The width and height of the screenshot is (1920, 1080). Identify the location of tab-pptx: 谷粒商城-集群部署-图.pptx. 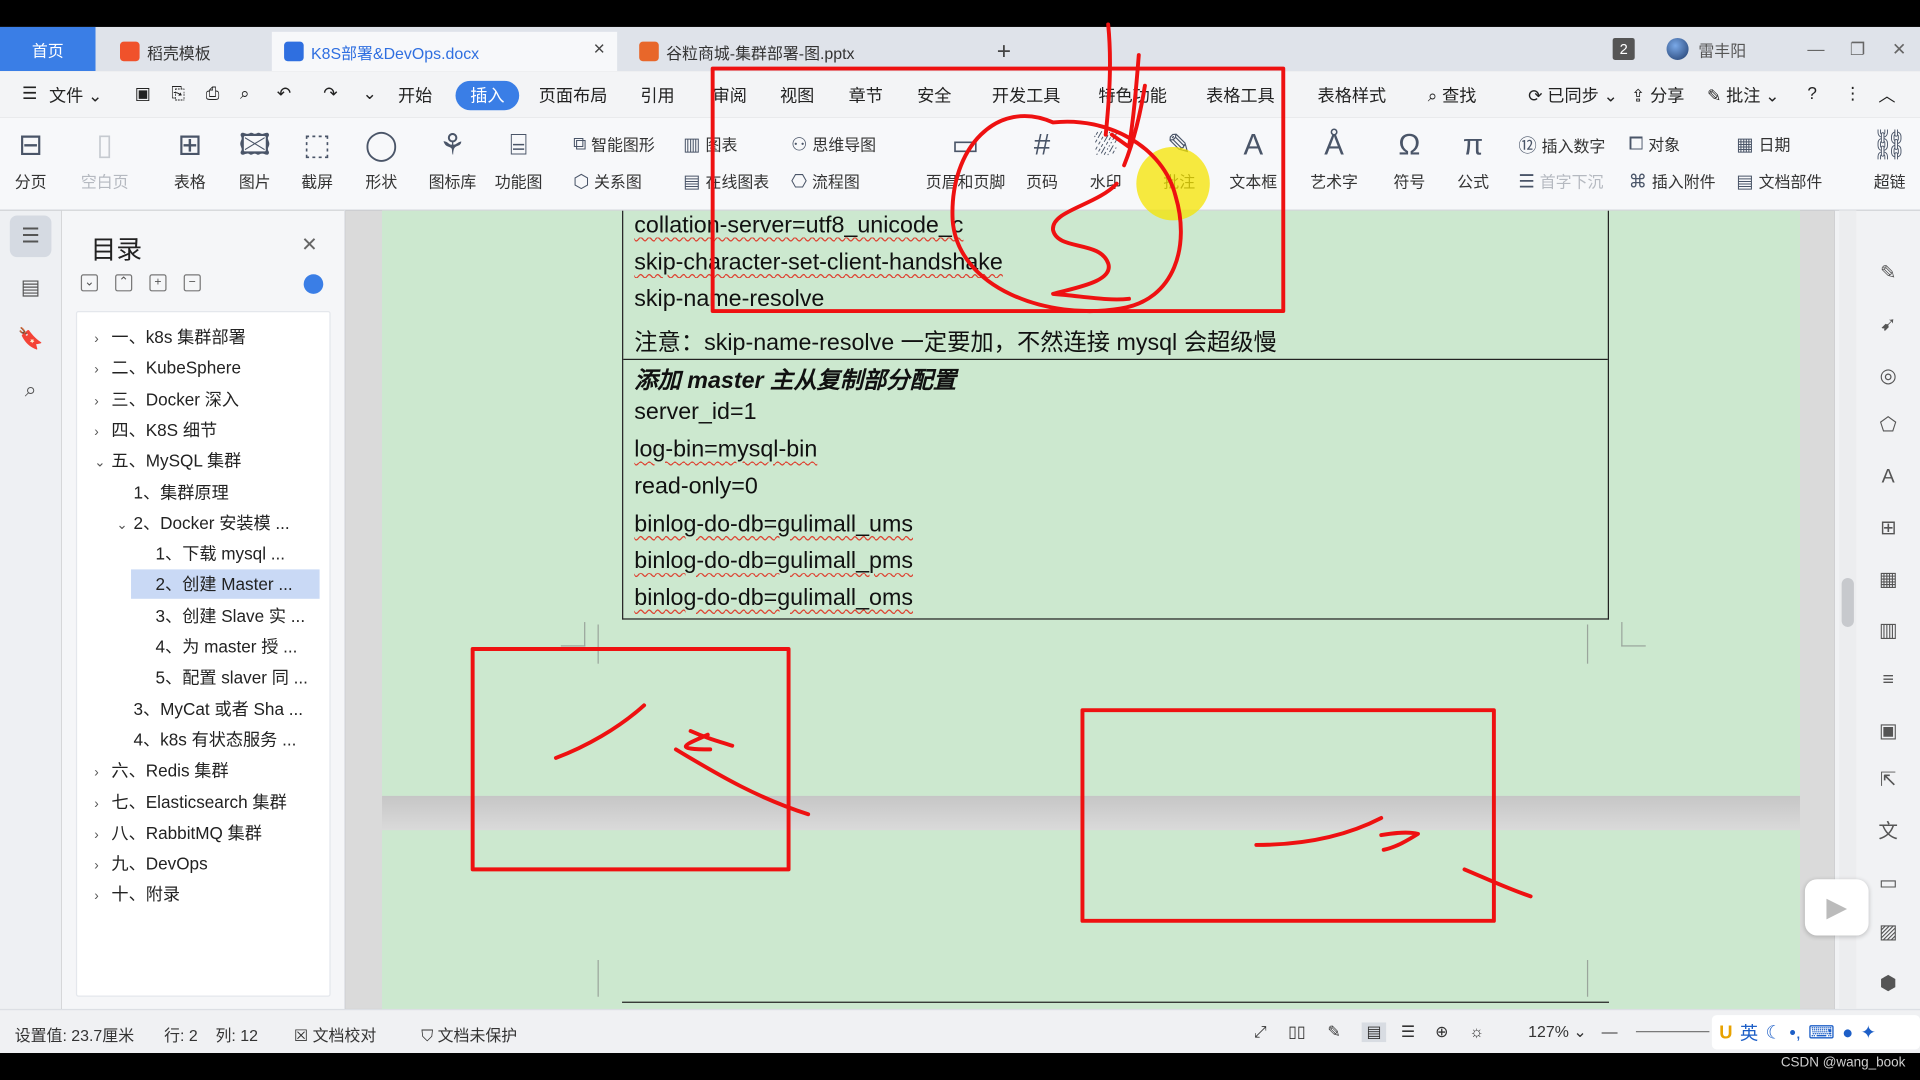
(801, 51).